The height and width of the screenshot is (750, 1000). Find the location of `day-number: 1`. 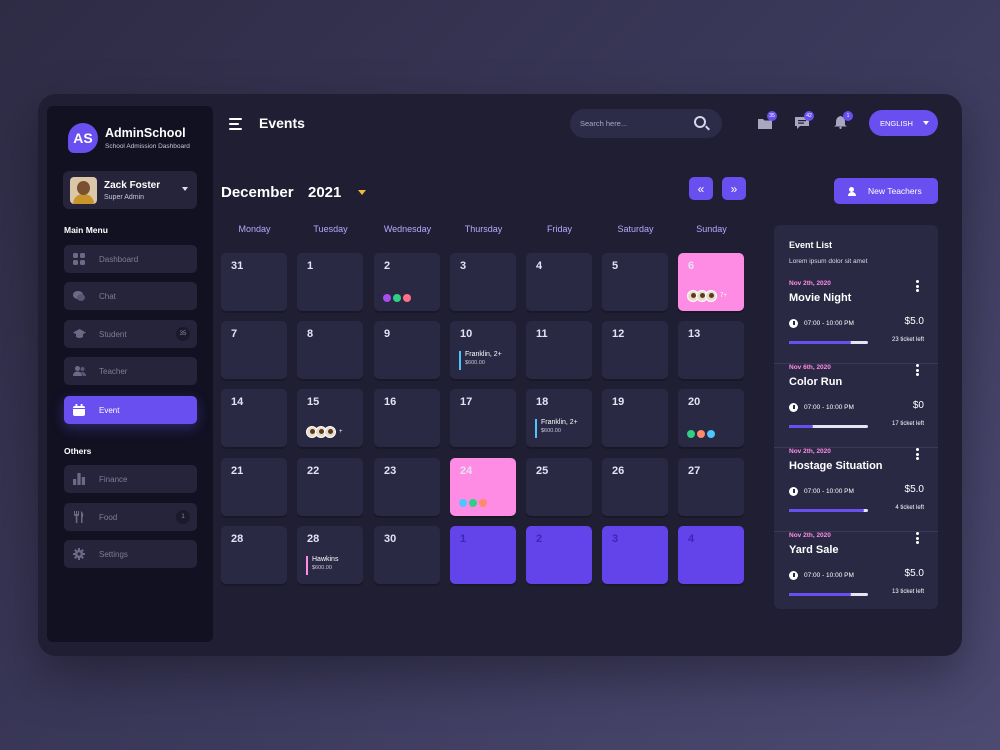

day-number: 1 is located at coordinates (310, 266).